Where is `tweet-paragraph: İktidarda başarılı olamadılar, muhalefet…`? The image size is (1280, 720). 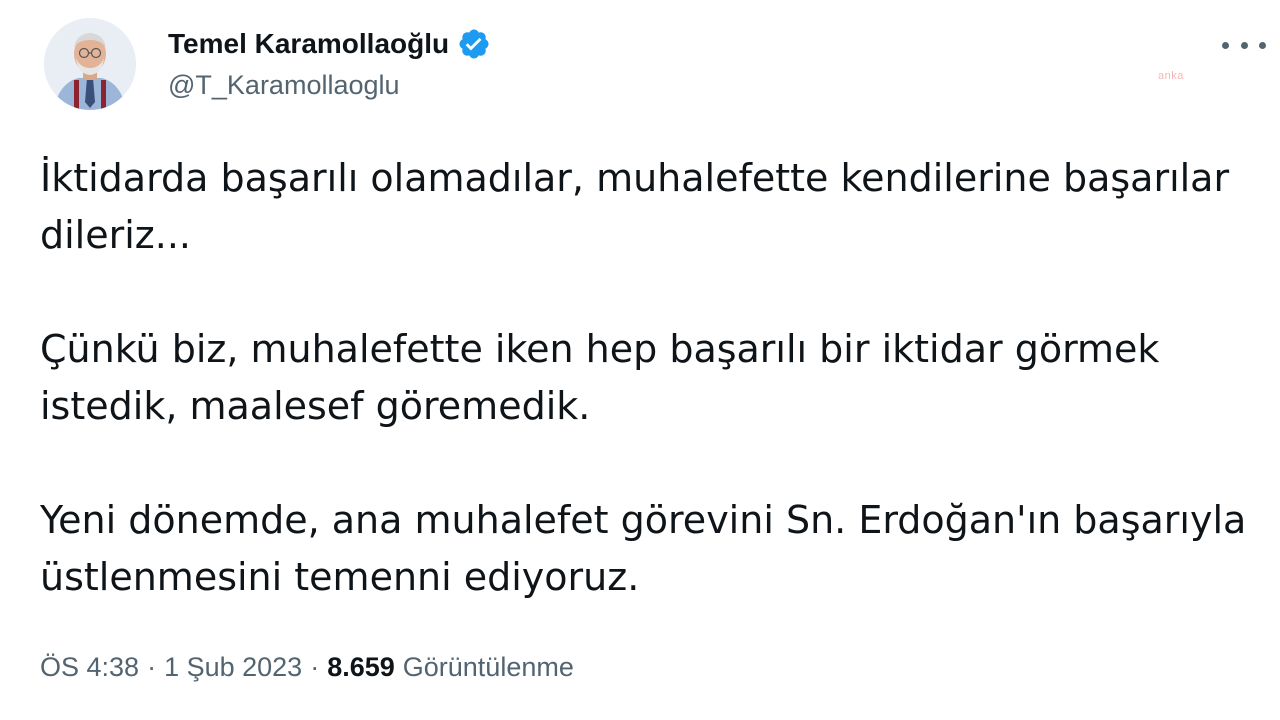 tweet-paragraph: İktidarda başarılı olamadılar, muhalefet… is located at coordinates (635, 206).